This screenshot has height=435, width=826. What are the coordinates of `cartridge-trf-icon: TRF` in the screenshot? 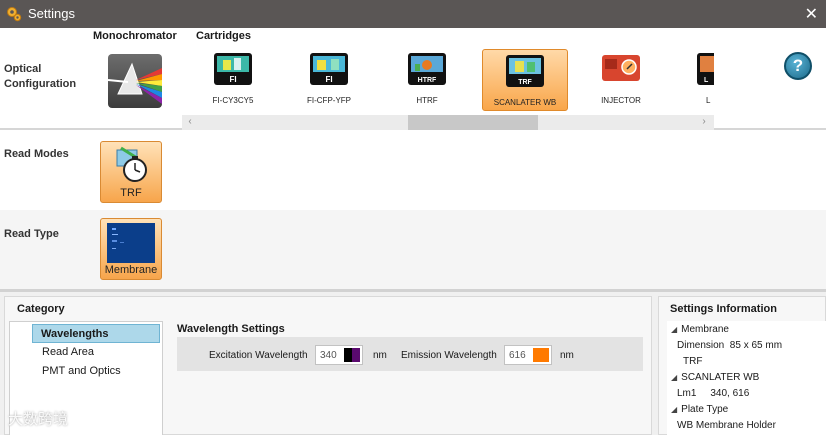 It's located at (525, 71).